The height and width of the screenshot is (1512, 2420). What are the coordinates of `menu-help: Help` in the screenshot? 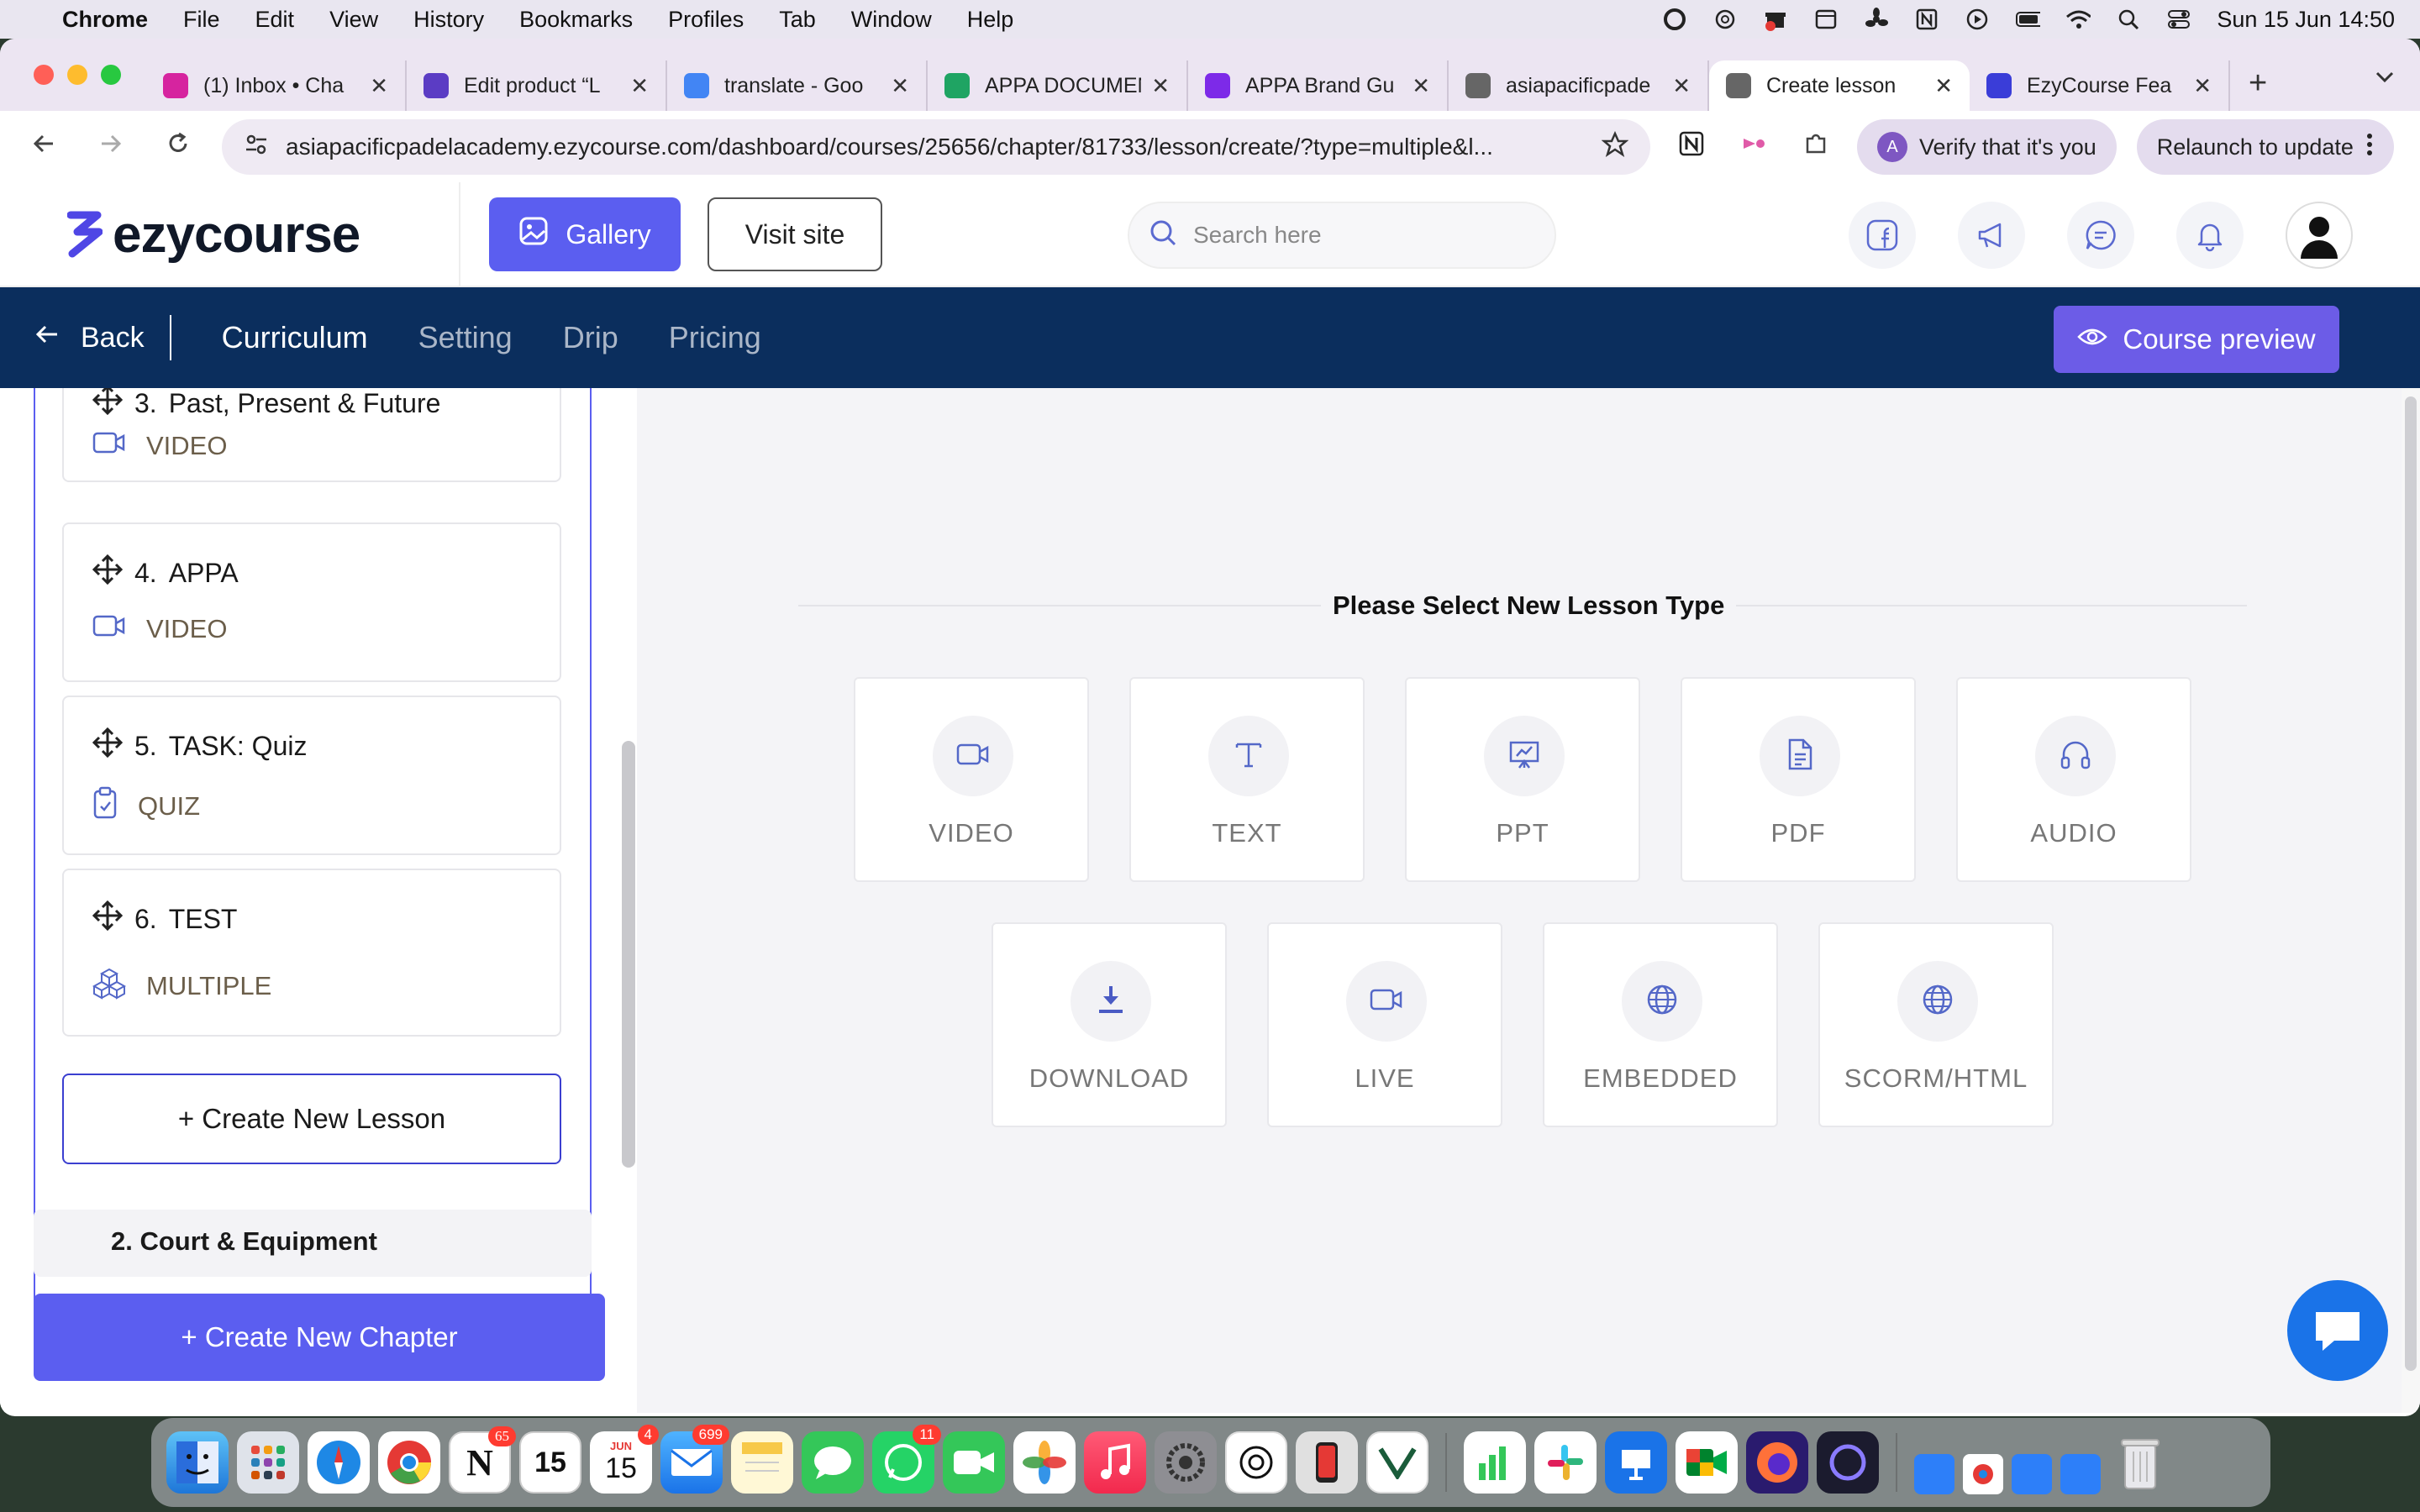 It's located at (991, 20).